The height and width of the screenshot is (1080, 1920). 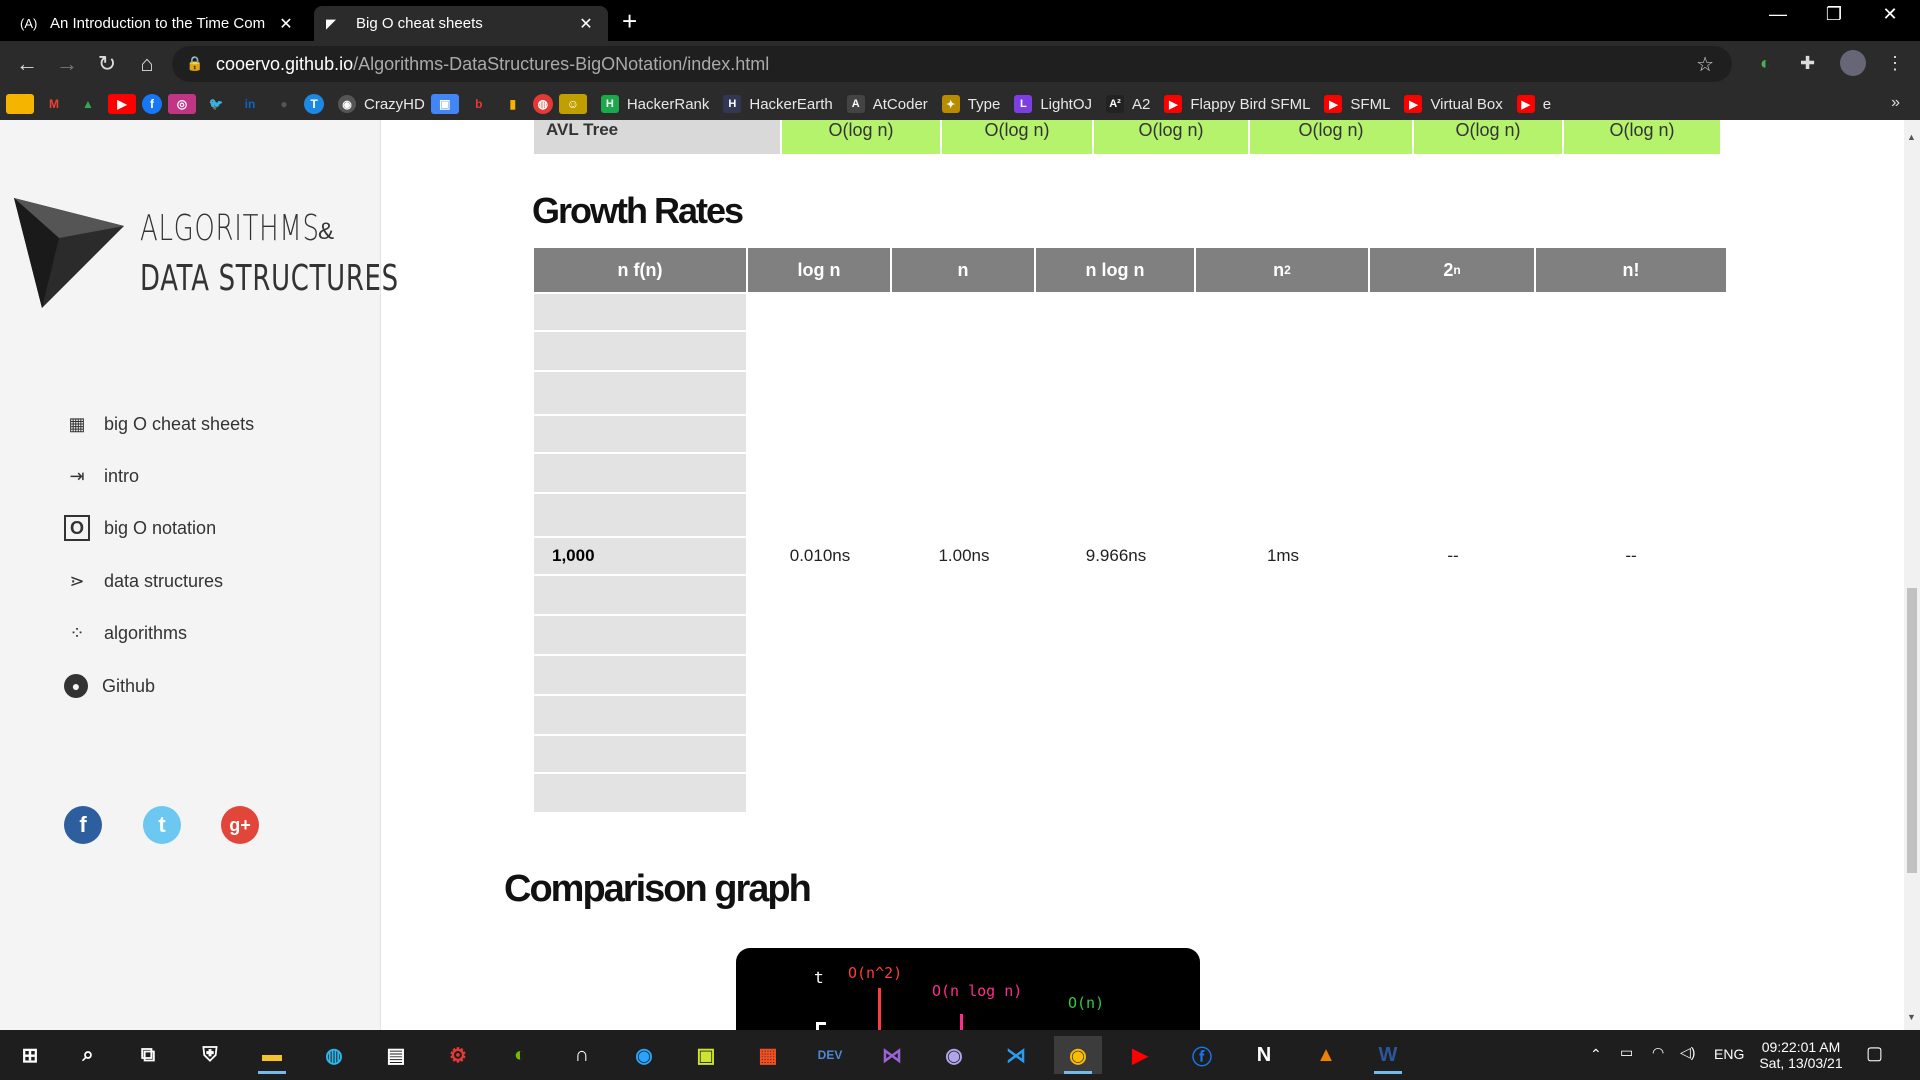 I want to click on chrome-icon: ◉, so click(x=1078, y=1055).